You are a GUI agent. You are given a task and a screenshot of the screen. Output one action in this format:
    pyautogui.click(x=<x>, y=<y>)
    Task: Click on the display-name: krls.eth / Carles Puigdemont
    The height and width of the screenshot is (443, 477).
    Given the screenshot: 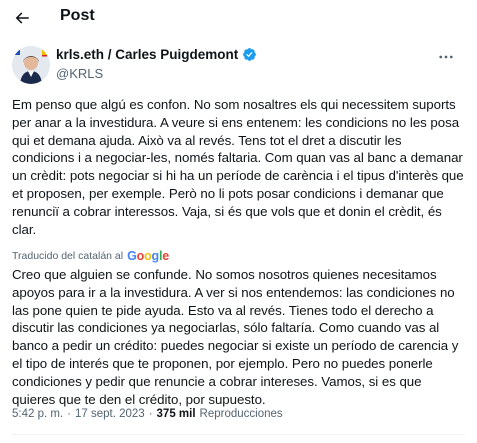 What is the action you would take?
    pyautogui.click(x=147, y=54)
    